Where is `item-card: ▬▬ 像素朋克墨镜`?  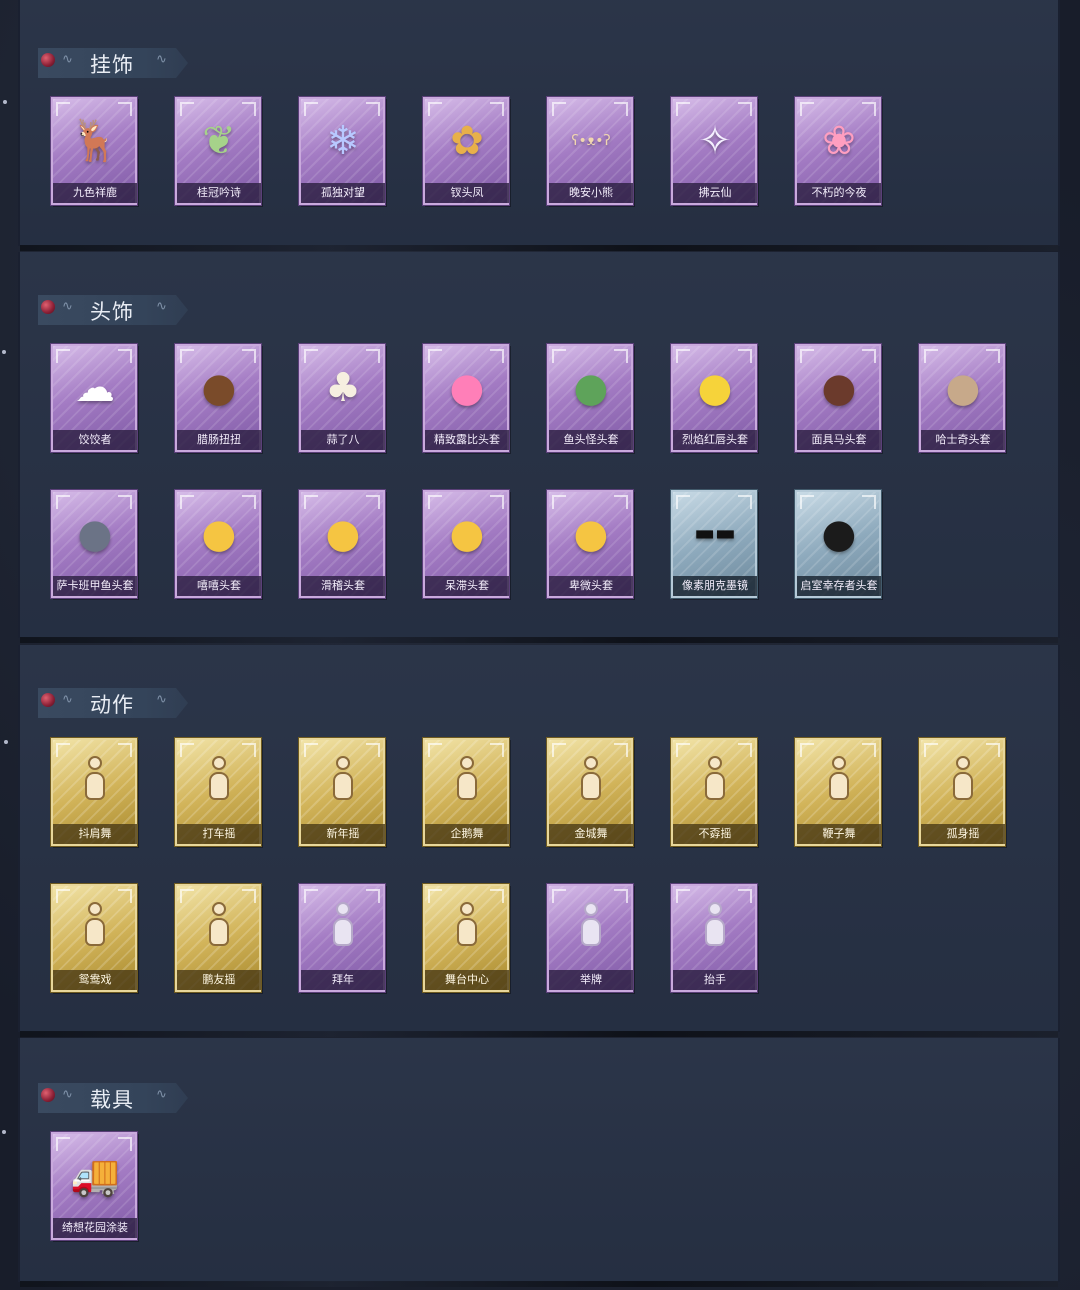
item-card: ▬▬ 像素朋克墨镜 is located at coordinates (713, 544).